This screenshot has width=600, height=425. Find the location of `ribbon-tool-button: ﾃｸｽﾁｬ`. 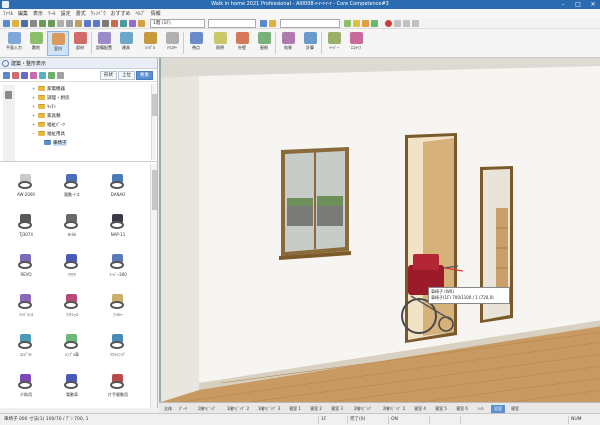

ribbon-tool-button: ﾃｸｽﾁｬ is located at coordinates (172, 43).